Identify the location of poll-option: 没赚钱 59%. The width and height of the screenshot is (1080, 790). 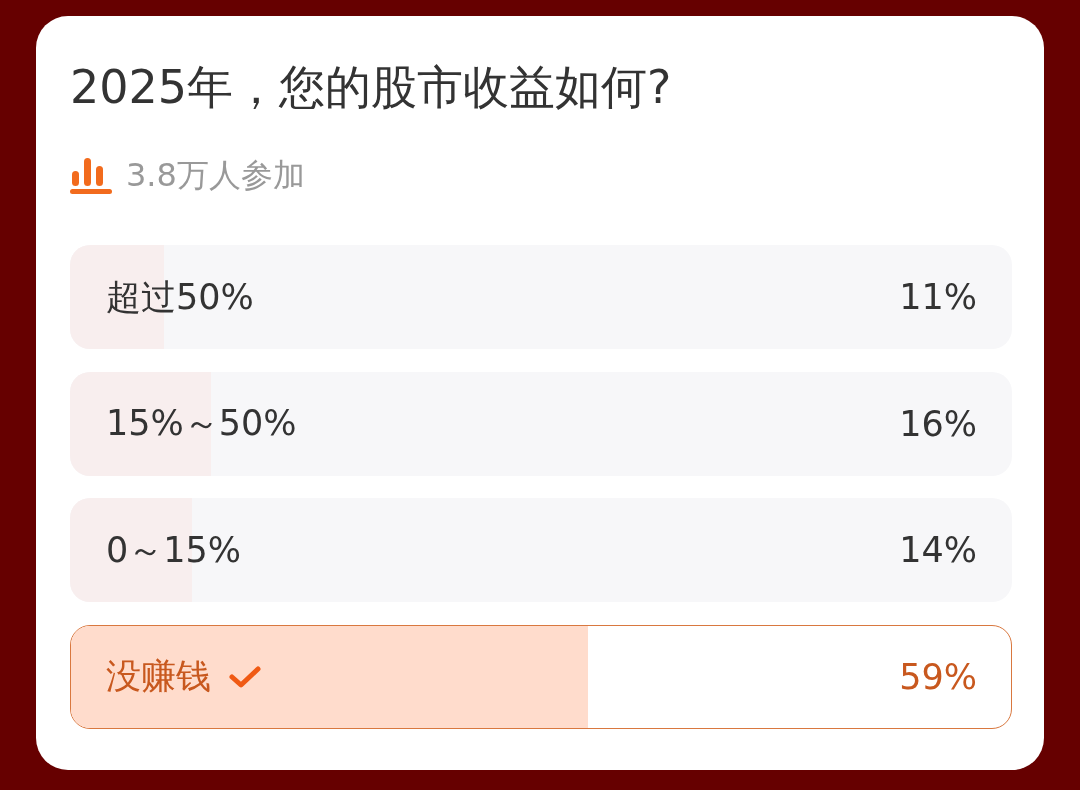
(541, 676).